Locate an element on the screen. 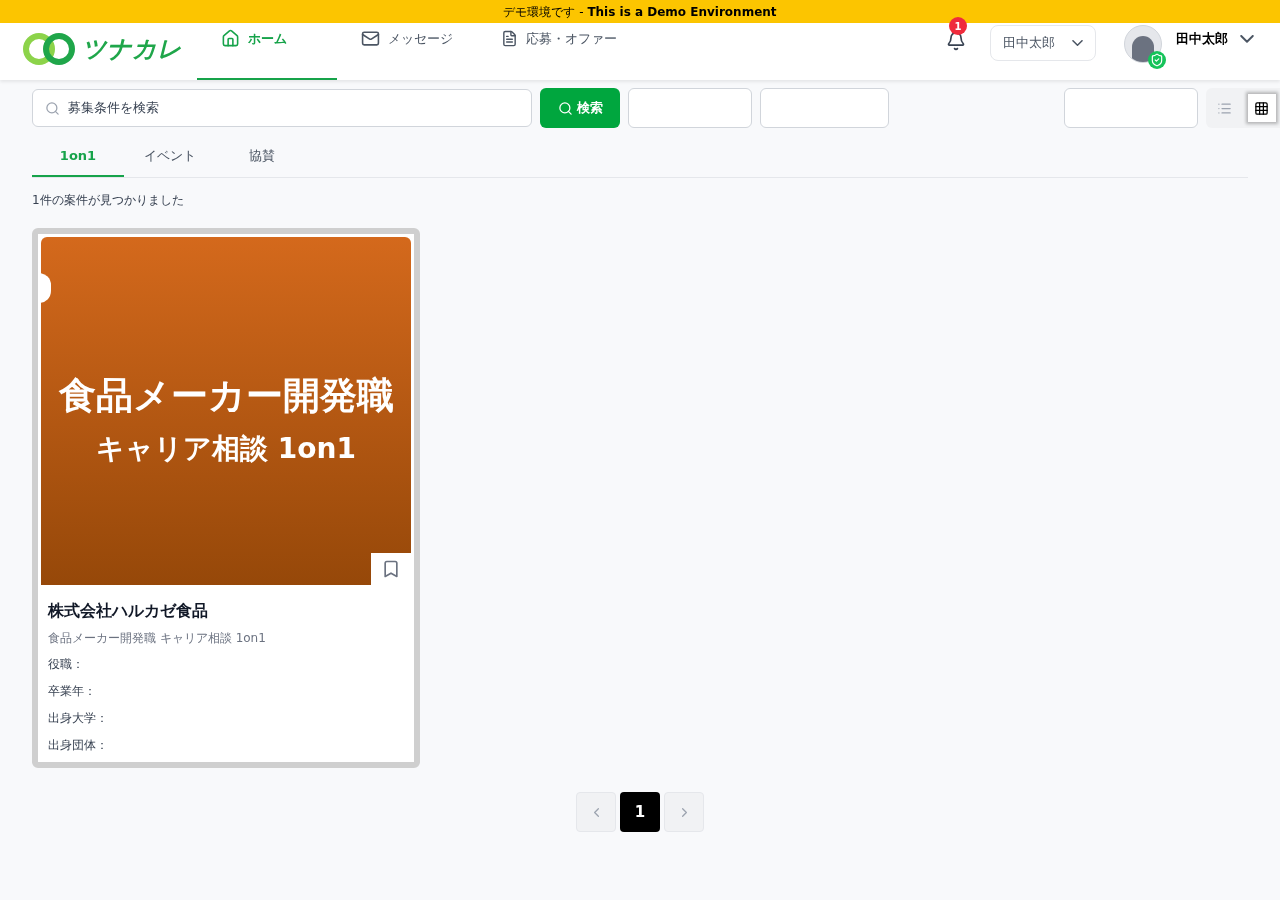 The image size is (1280, 900). field-label: 卒業年： is located at coordinates (72, 691).